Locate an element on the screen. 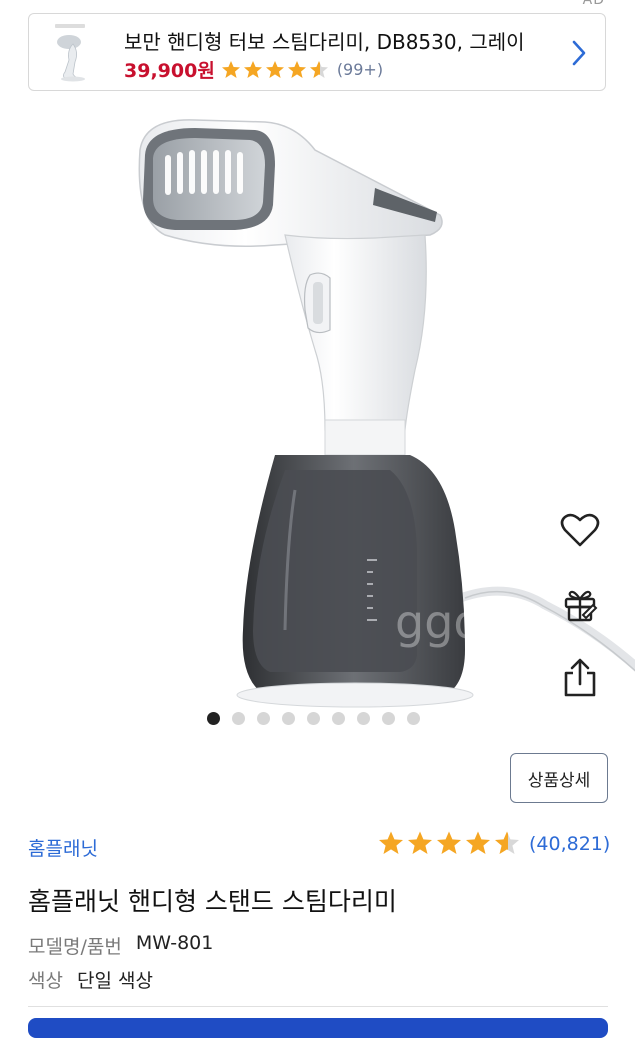  image-pagination-dots is located at coordinates (313, 718).